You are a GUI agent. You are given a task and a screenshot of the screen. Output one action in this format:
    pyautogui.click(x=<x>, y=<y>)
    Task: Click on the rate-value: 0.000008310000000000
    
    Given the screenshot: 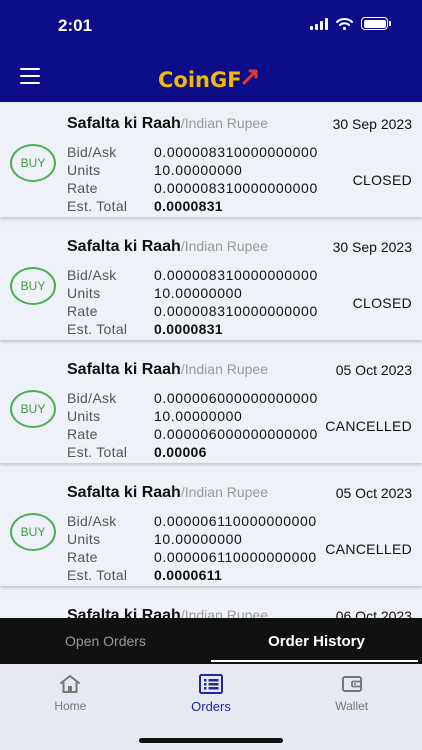 What is the action you would take?
    pyautogui.click(x=236, y=311)
    